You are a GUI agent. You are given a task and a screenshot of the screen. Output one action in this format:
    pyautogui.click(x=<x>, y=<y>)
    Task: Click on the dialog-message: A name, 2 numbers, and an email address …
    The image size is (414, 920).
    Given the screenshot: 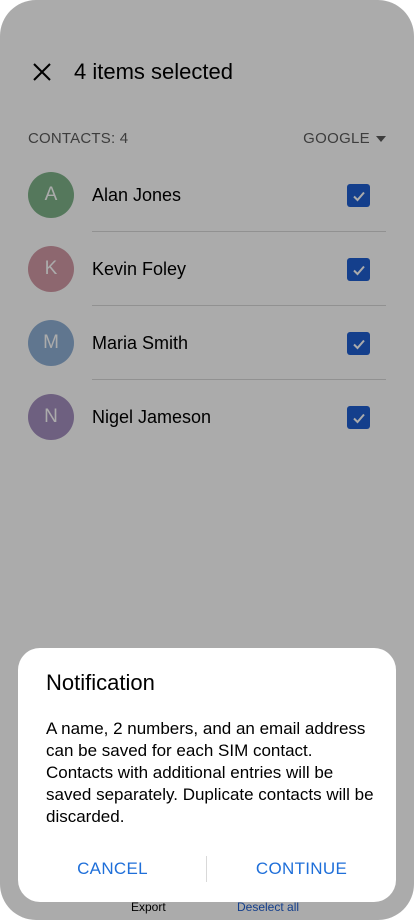 What is the action you would take?
    pyautogui.click(x=210, y=772)
    